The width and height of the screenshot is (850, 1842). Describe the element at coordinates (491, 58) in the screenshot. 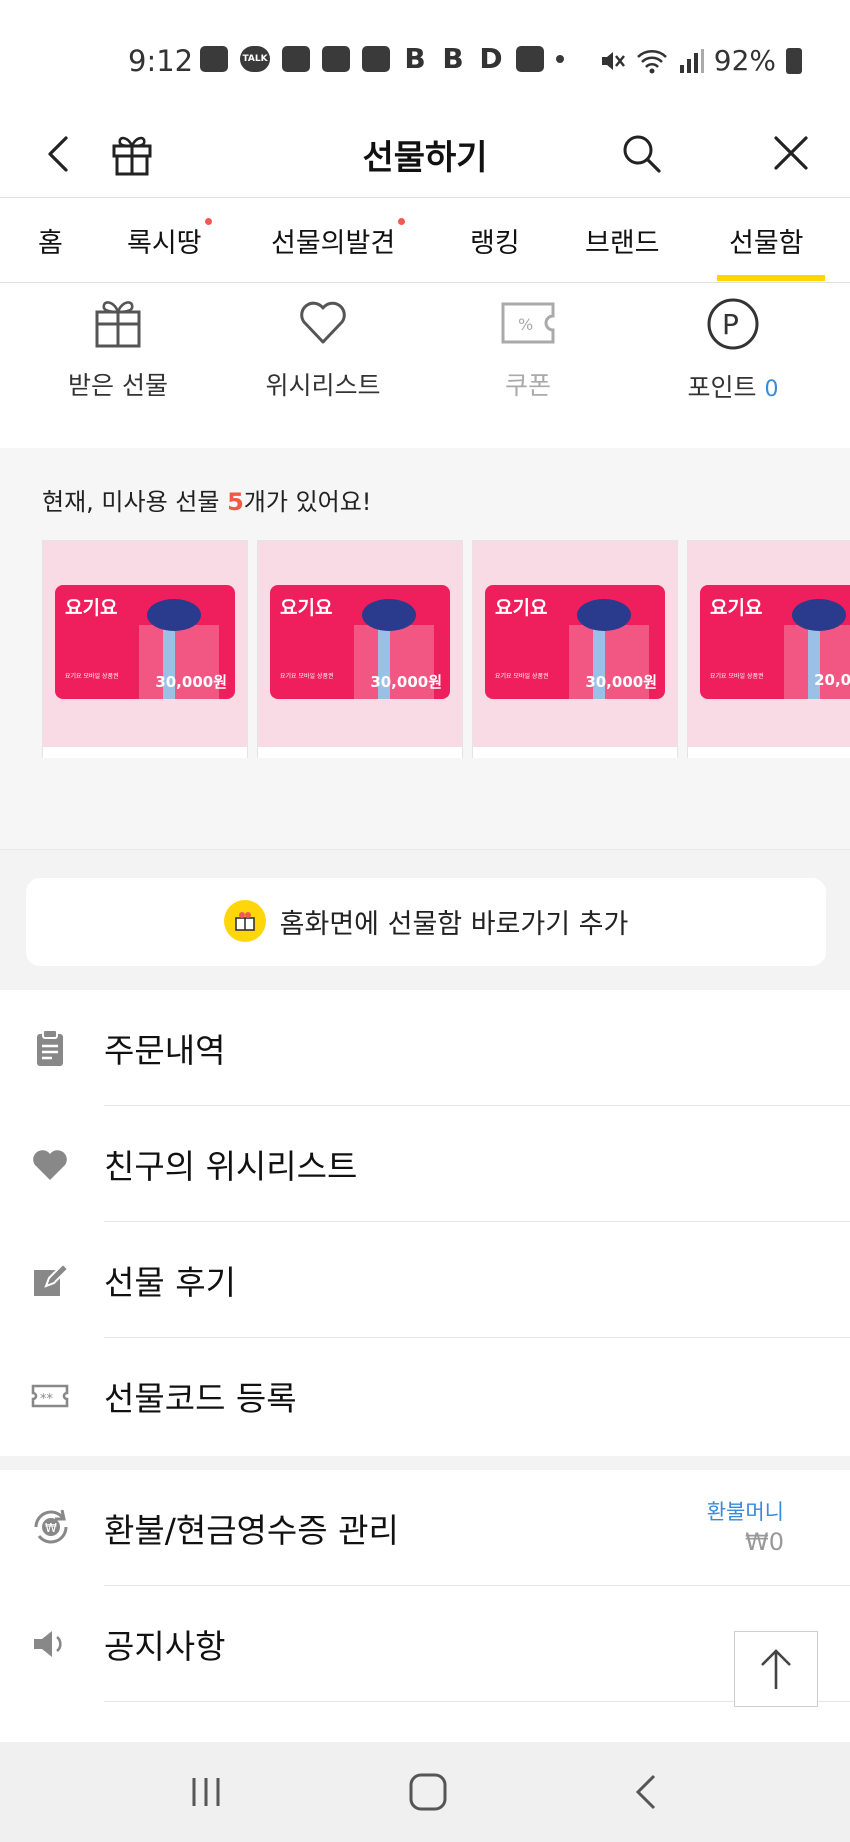

I see `dx-icon: D` at that location.